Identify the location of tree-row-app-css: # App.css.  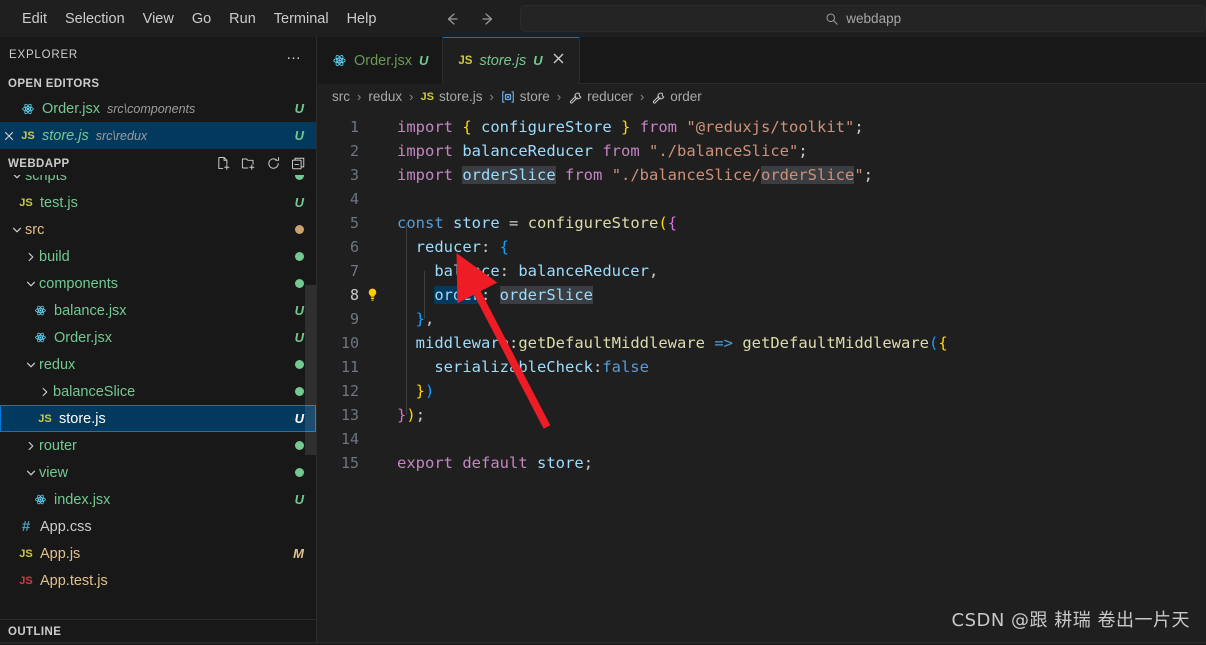
(158, 526).